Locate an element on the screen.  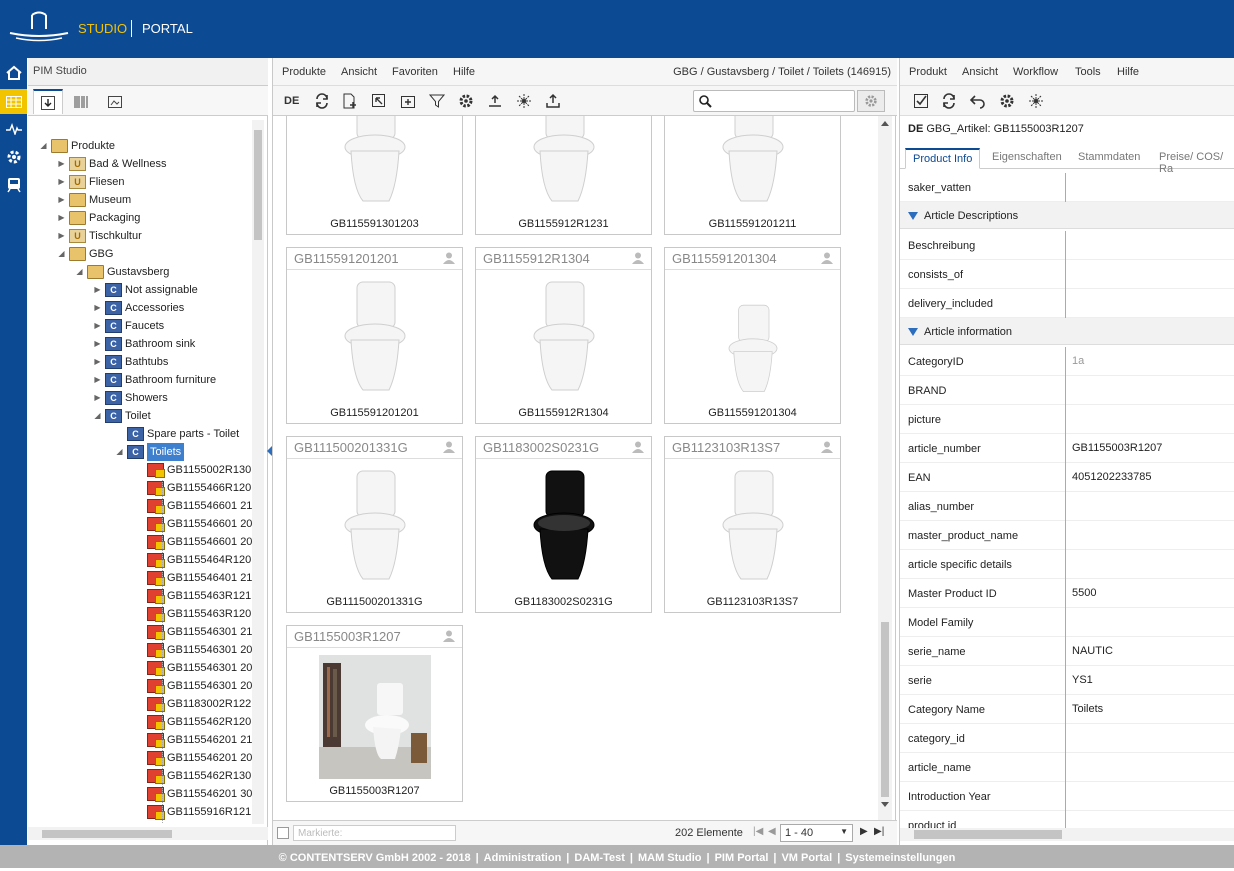
portal-link: PORTAL is located at coordinates (167, 28).